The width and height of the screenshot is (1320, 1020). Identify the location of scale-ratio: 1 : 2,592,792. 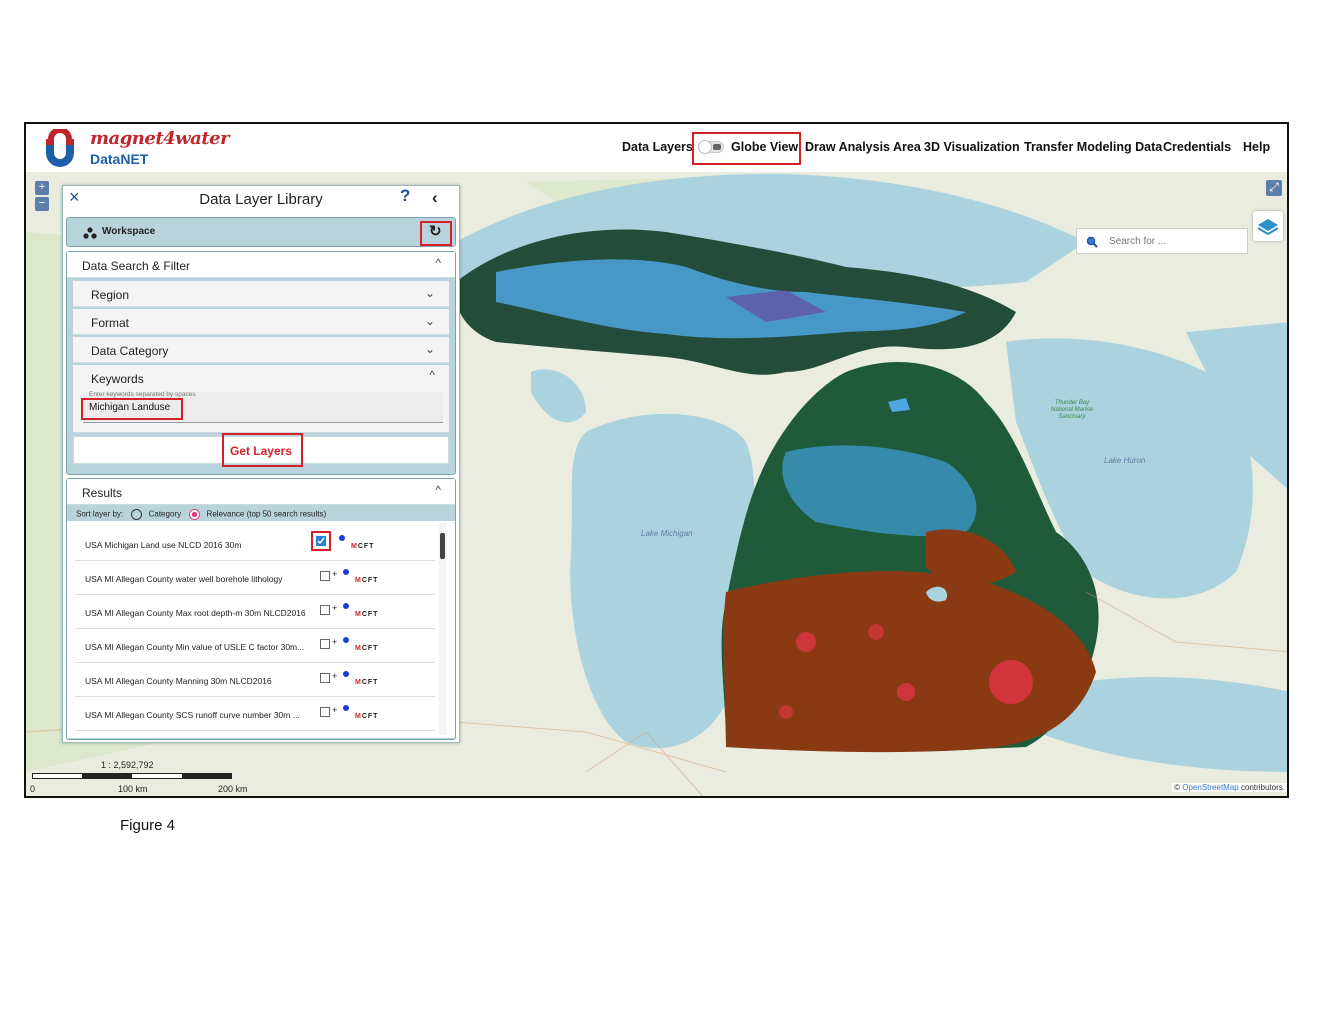
(127, 765).